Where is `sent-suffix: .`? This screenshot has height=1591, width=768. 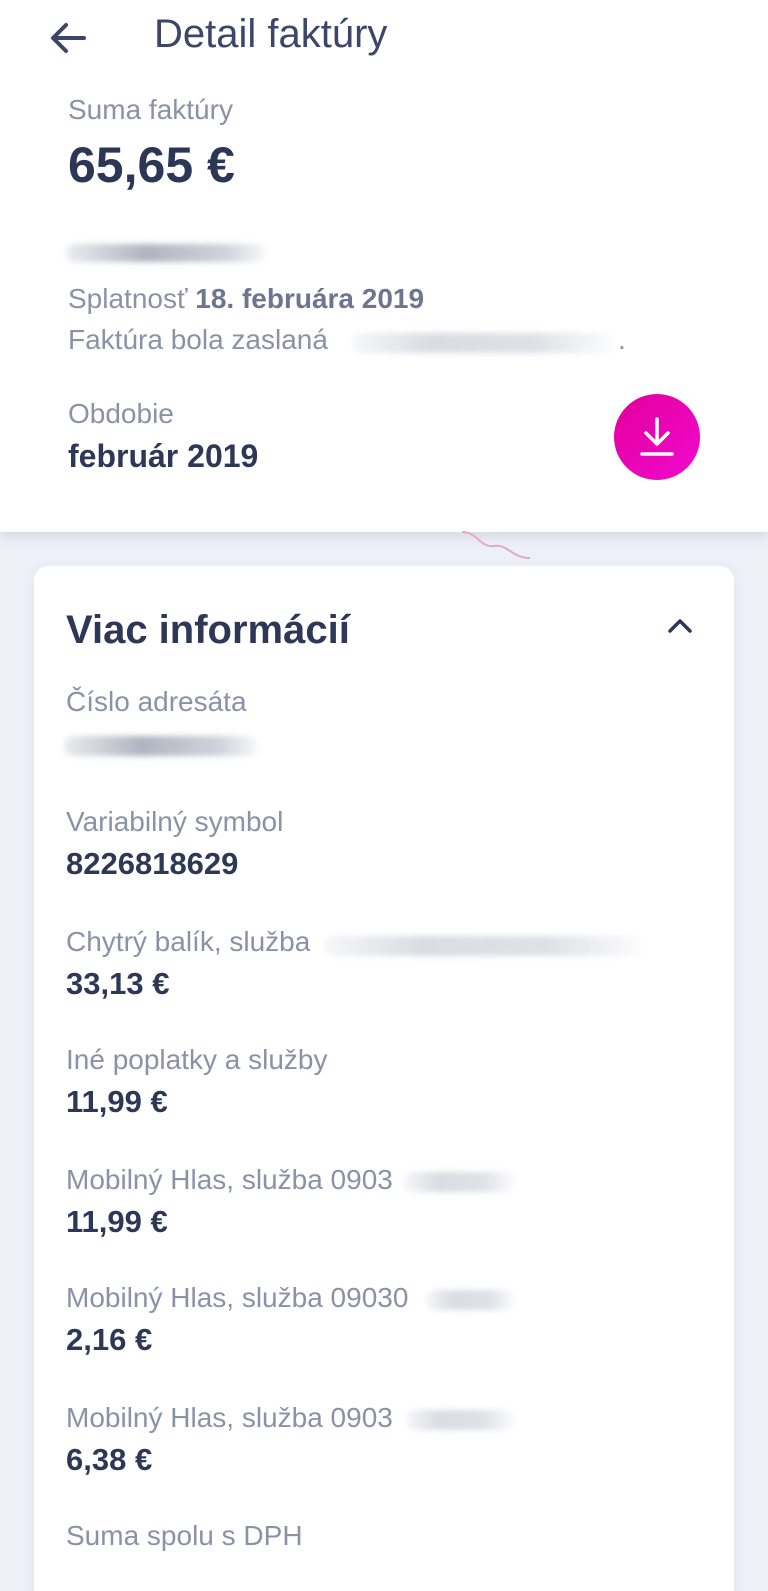 sent-suffix: . is located at coordinates (622, 339).